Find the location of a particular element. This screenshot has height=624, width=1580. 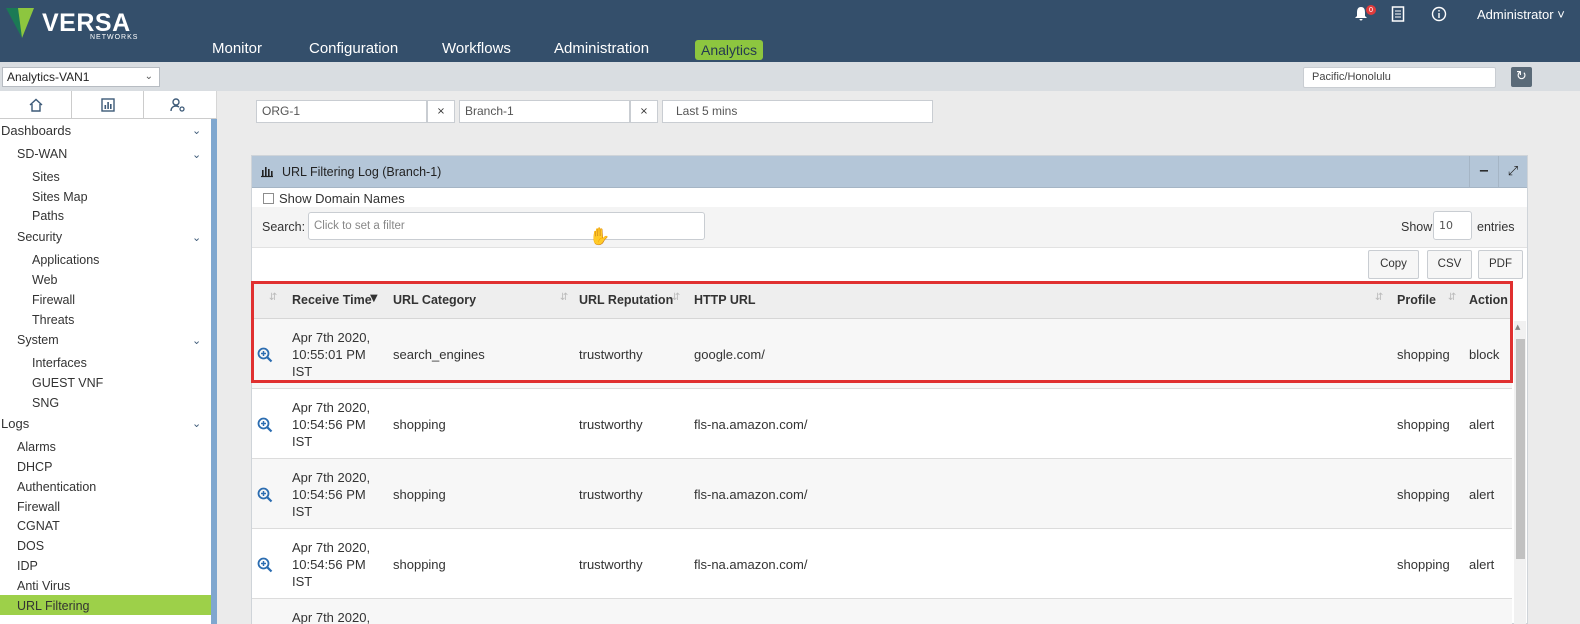

sidebar-security: Security is located at coordinates (39, 237).